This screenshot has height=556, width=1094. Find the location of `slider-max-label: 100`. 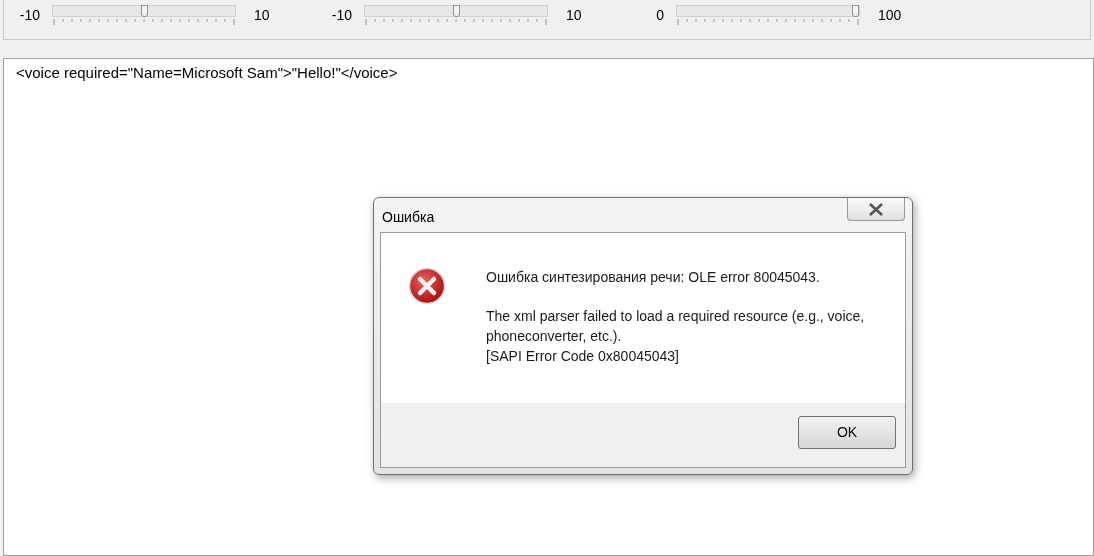

slider-max-label: 100 is located at coordinates (890, 15).